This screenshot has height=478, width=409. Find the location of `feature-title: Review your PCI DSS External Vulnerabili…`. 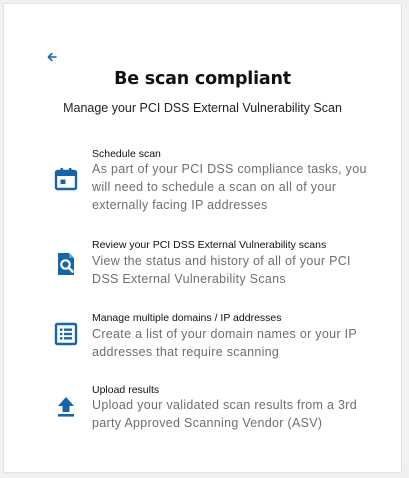

feature-title: Review your PCI DSS External Vulnerabili… is located at coordinates (209, 245).